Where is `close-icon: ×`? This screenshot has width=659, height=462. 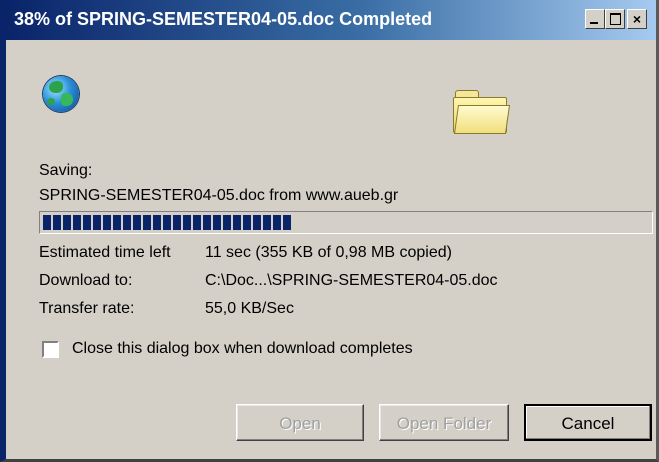
close-icon: × is located at coordinates (637, 19).